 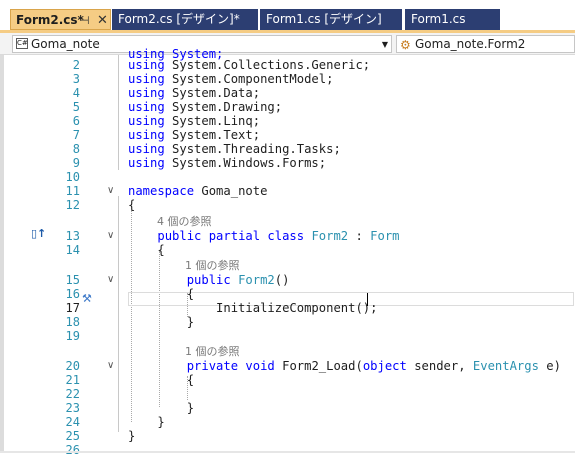 What do you see at coordinates (72, 380) in the screenshot?
I see `line-number: 21` at bounding box center [72, 380].